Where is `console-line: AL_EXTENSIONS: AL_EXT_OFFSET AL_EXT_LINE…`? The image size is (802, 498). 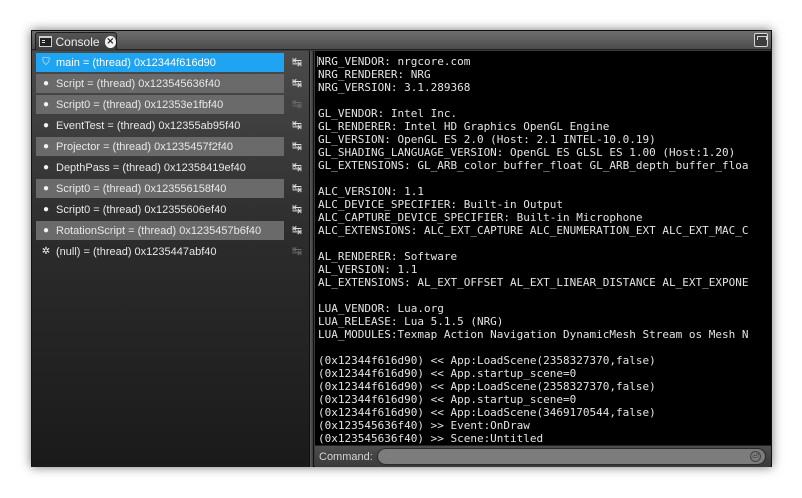 console-line: AL_EXTENSIONS: AL_EXT_OFFSET AL_EXT_LINE… is located at coordinates (533, 282).